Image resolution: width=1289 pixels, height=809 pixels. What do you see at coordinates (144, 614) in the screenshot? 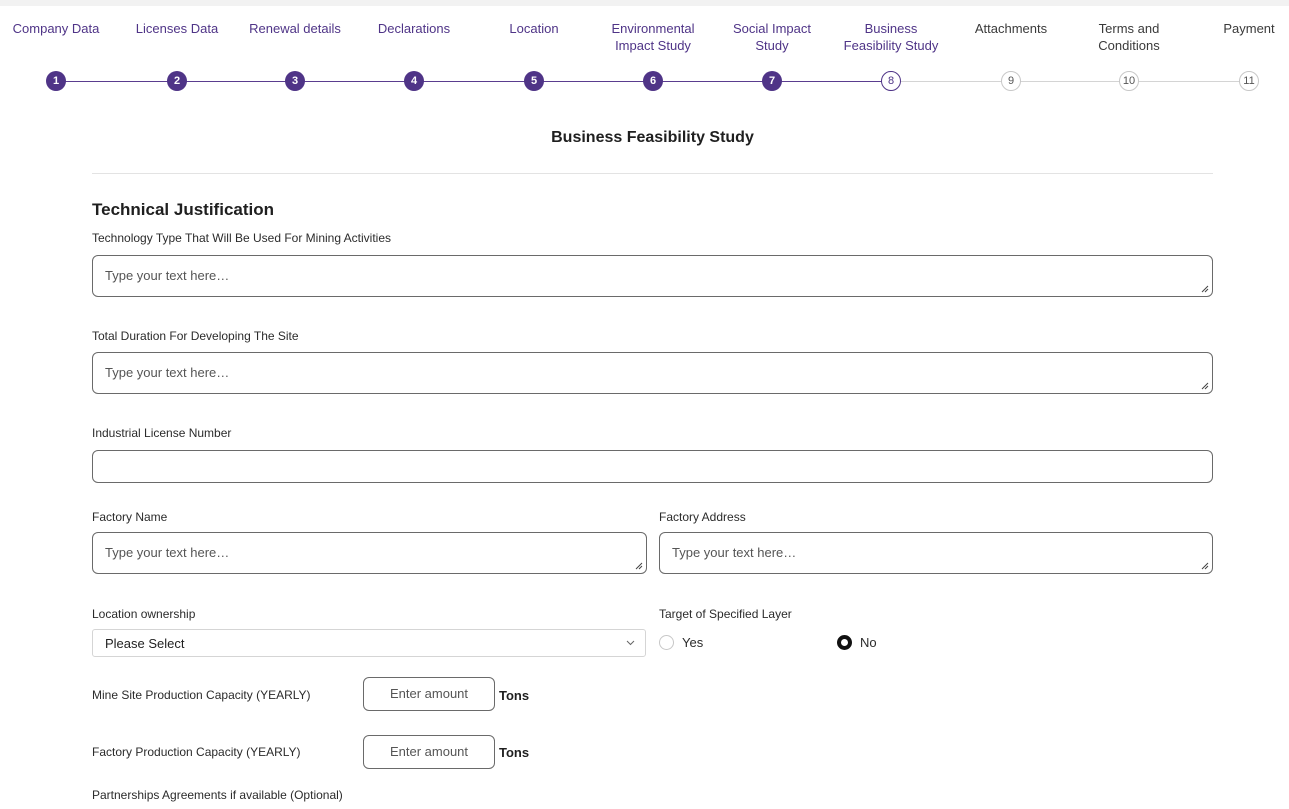
I see `location-ownership-label: Location ownership` at bounding box center [144, 614].